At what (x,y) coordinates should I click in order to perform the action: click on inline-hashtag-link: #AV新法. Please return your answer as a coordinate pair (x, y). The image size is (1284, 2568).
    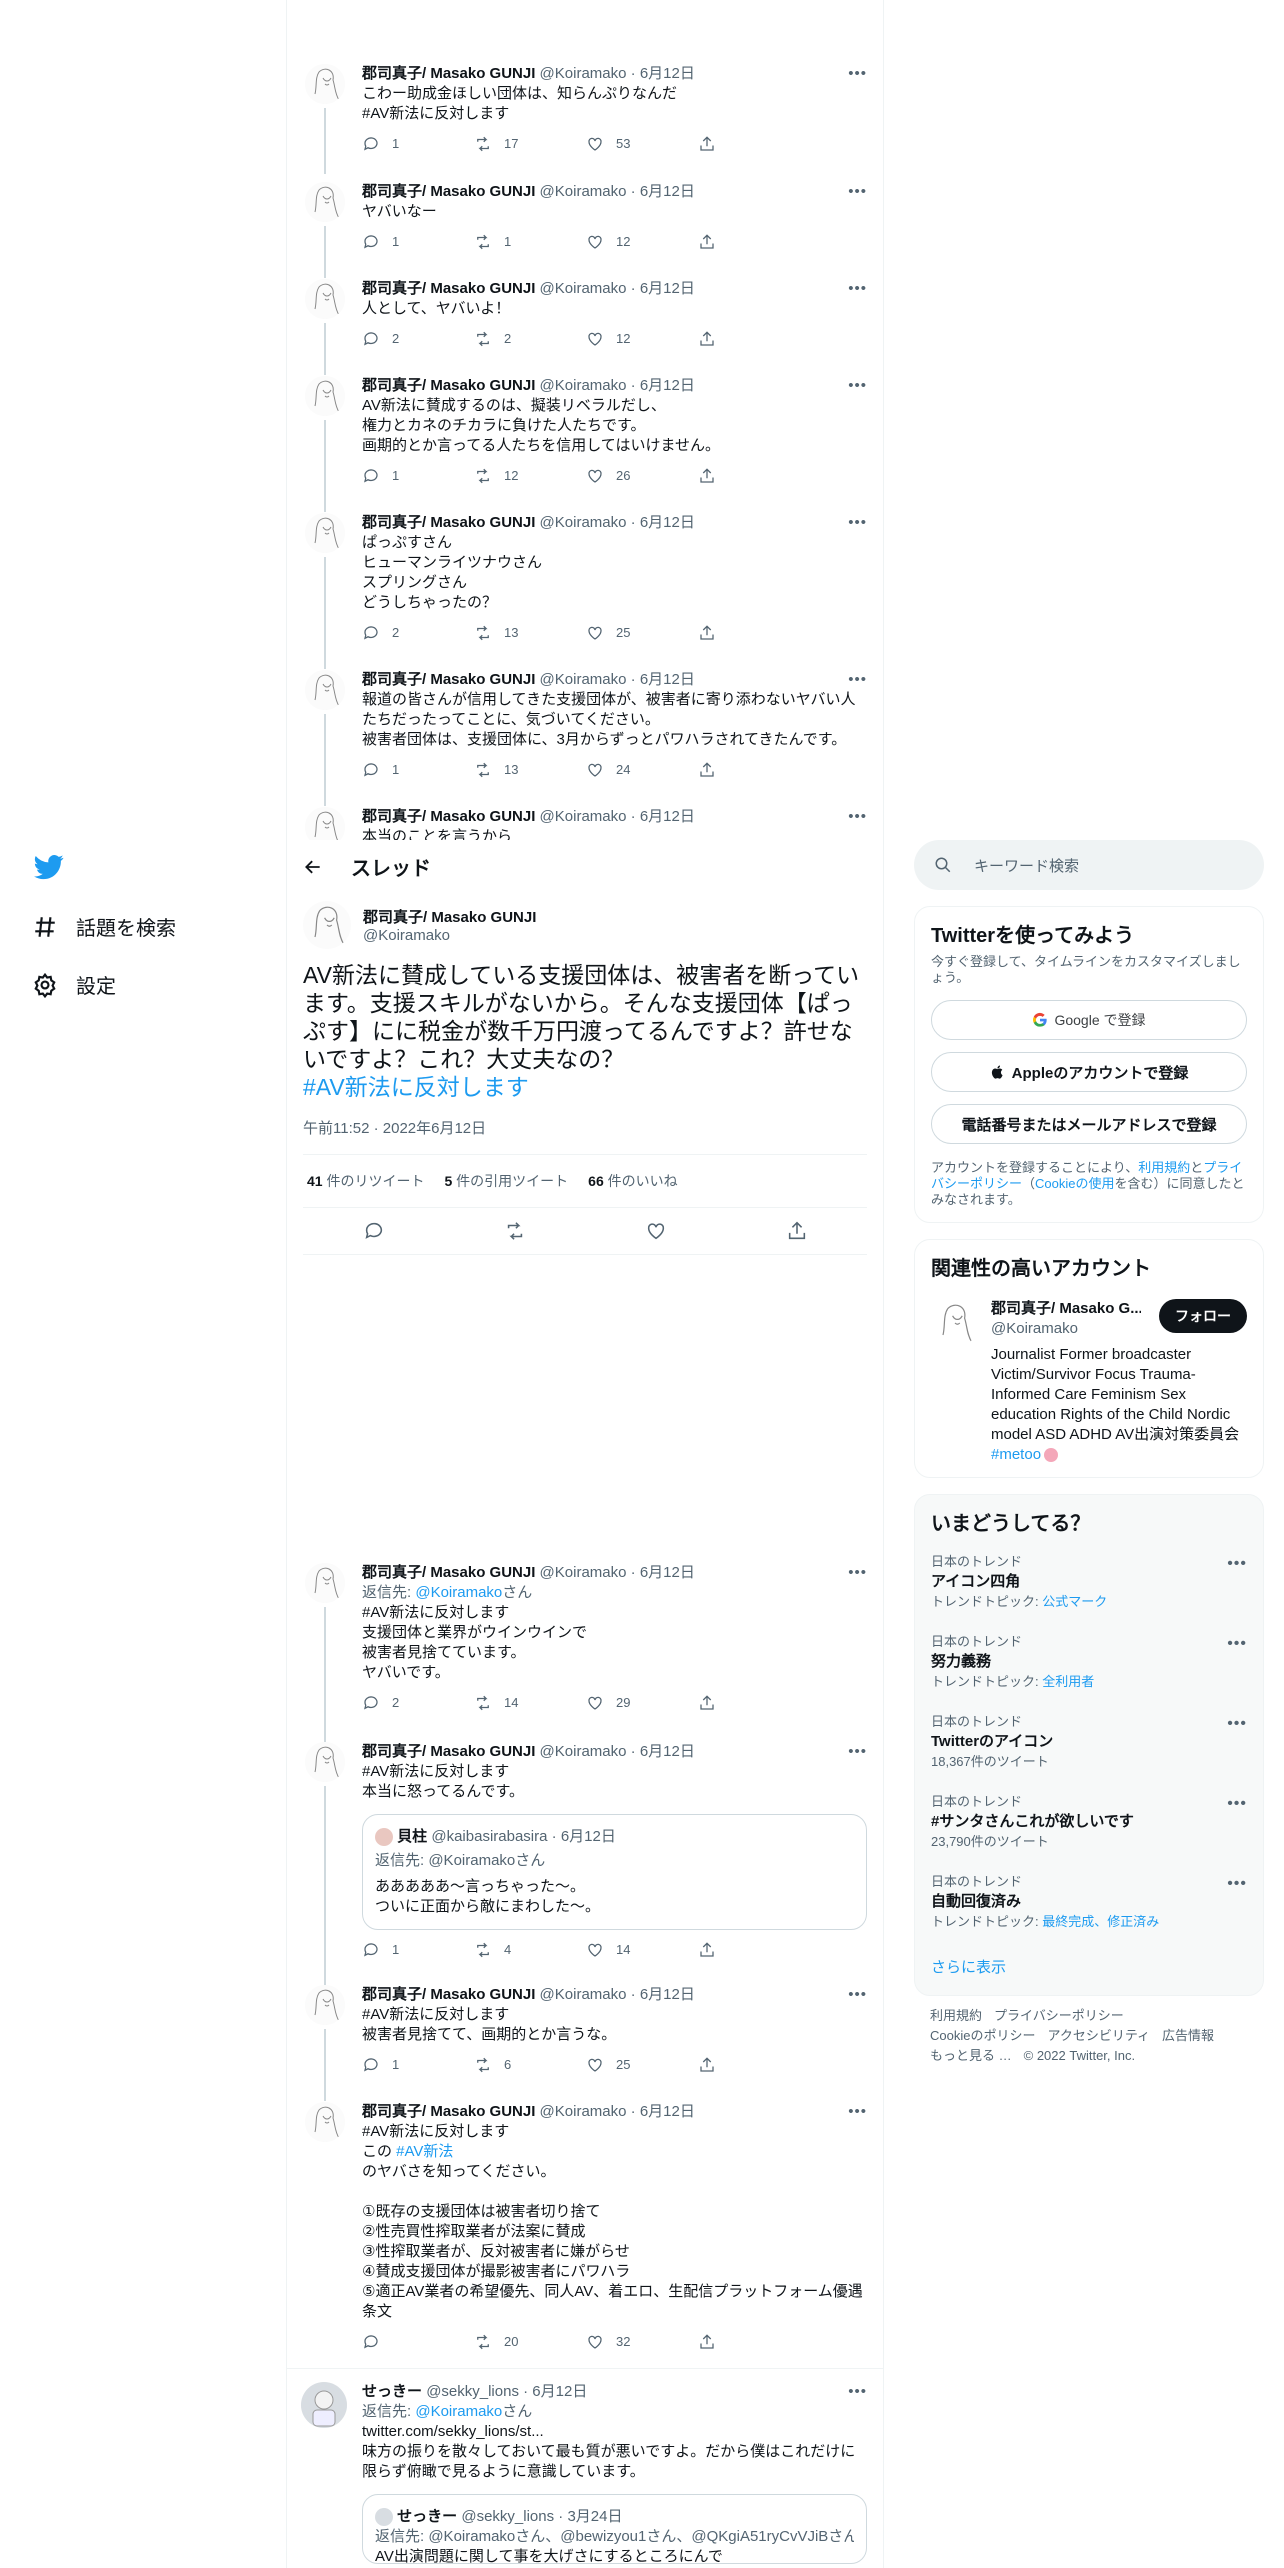
    Looking at the image, I should click on (424, 2151).